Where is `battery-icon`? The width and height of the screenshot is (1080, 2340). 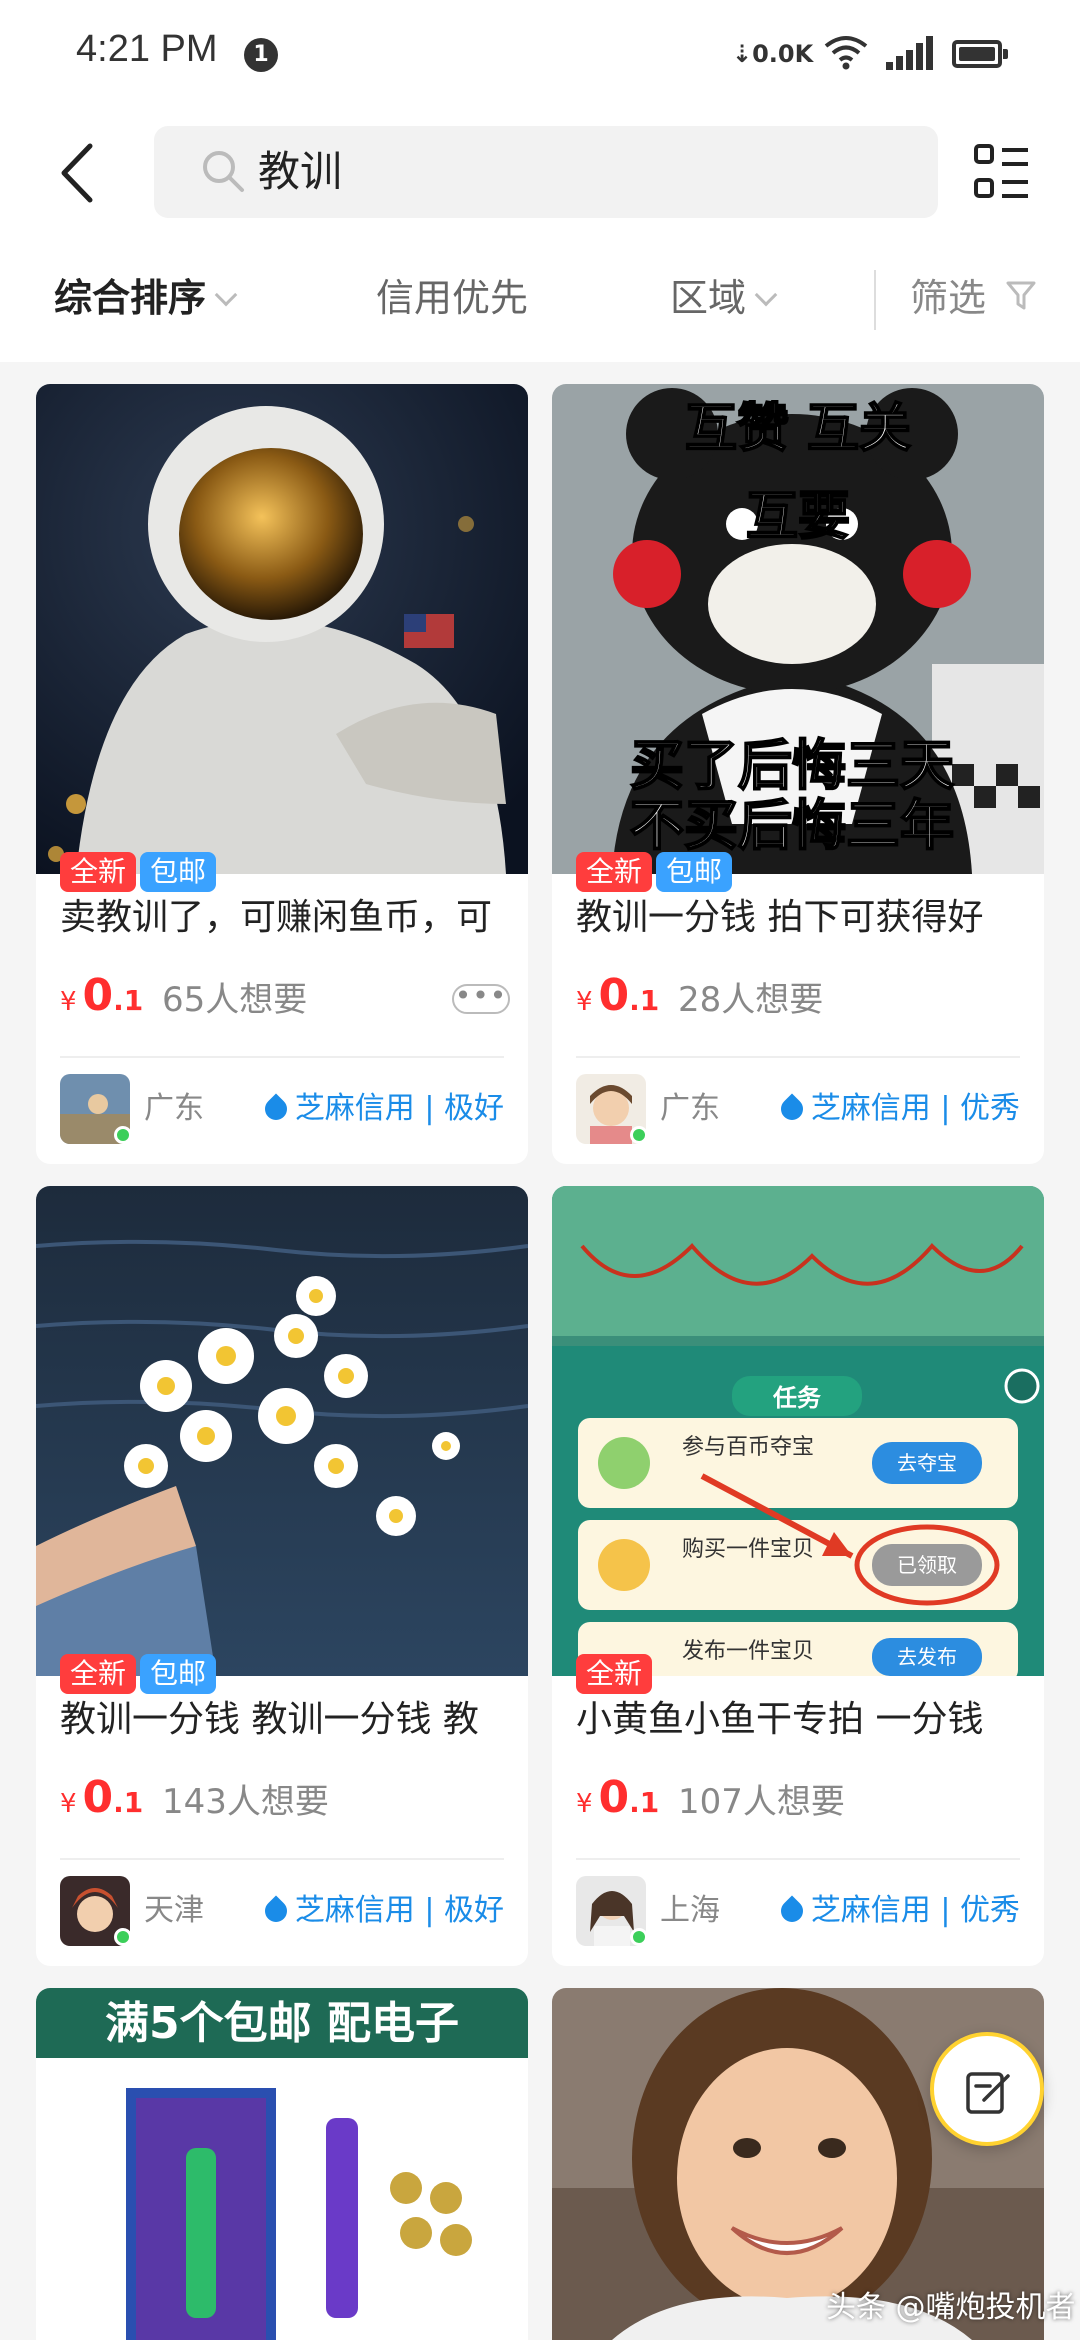 battery-icon is located at coordinates (980, 54).